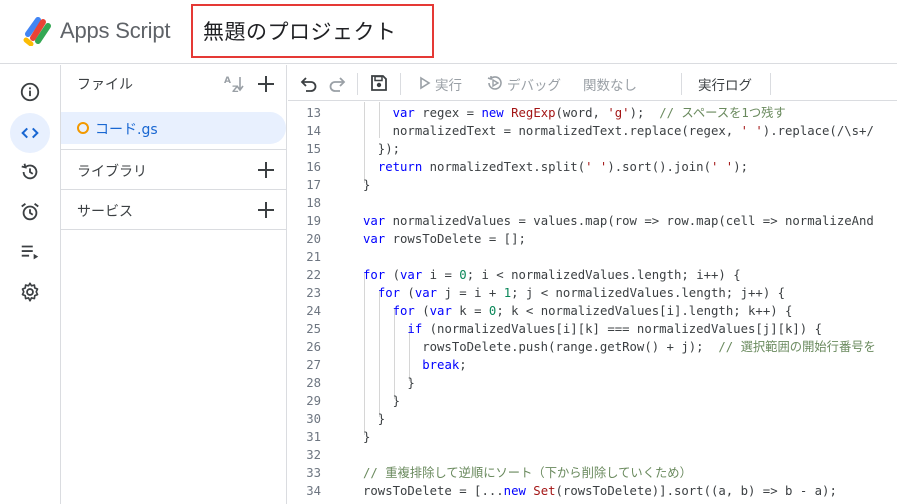  Describe the element at coordinates (592, 203) in the screenshot. I see `code-line: 18` at that location.